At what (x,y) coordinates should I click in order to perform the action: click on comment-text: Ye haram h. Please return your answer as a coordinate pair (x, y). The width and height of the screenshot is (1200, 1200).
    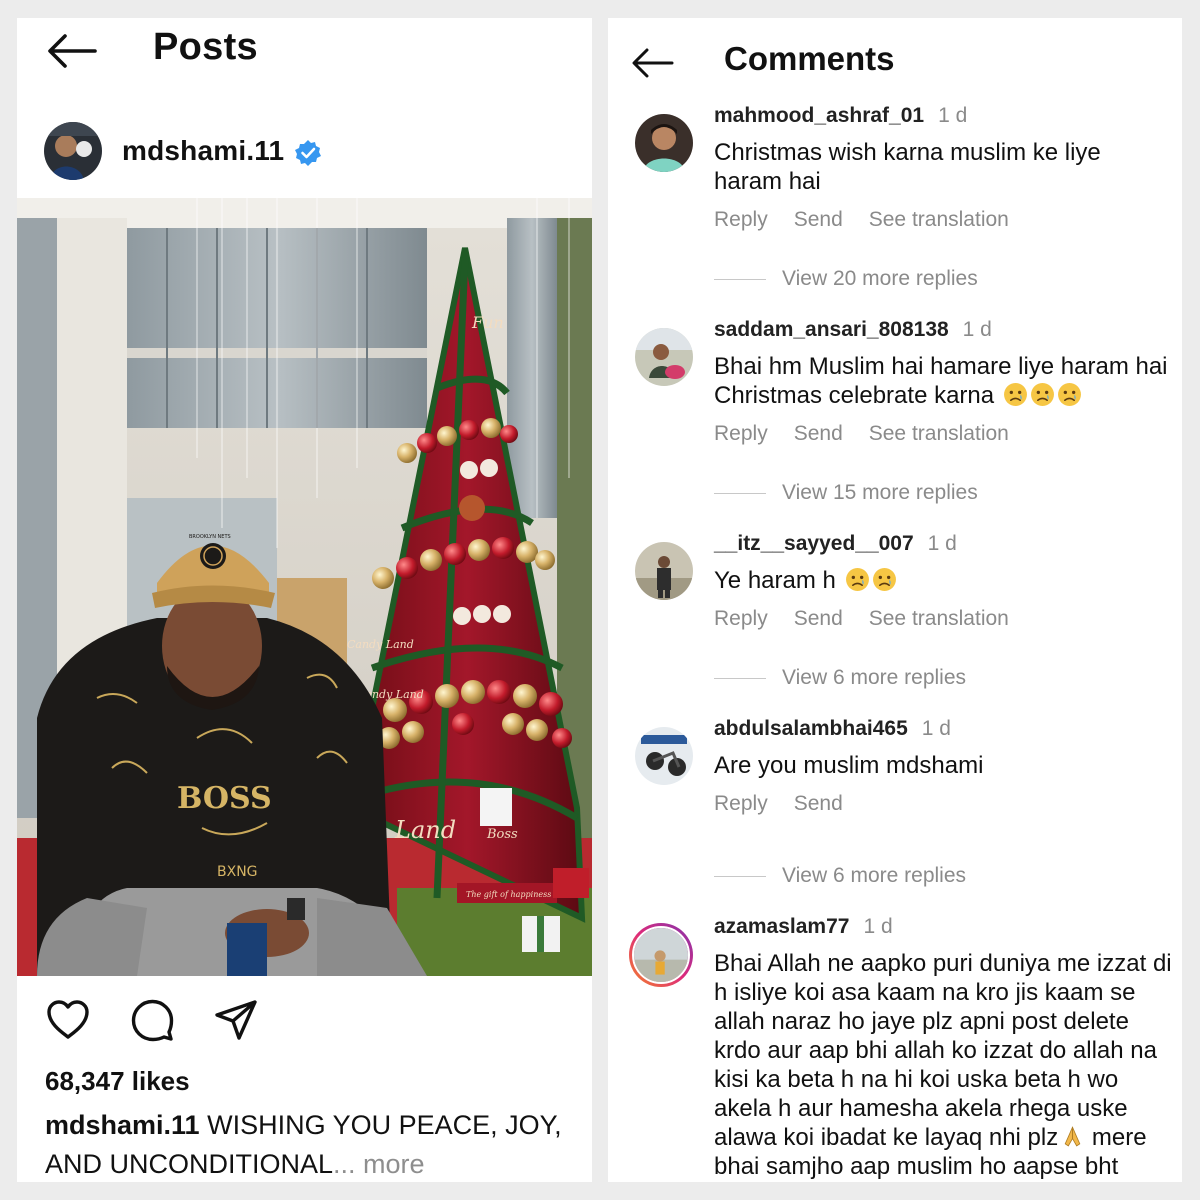
    Looking at the image, I should click on (944, 580).